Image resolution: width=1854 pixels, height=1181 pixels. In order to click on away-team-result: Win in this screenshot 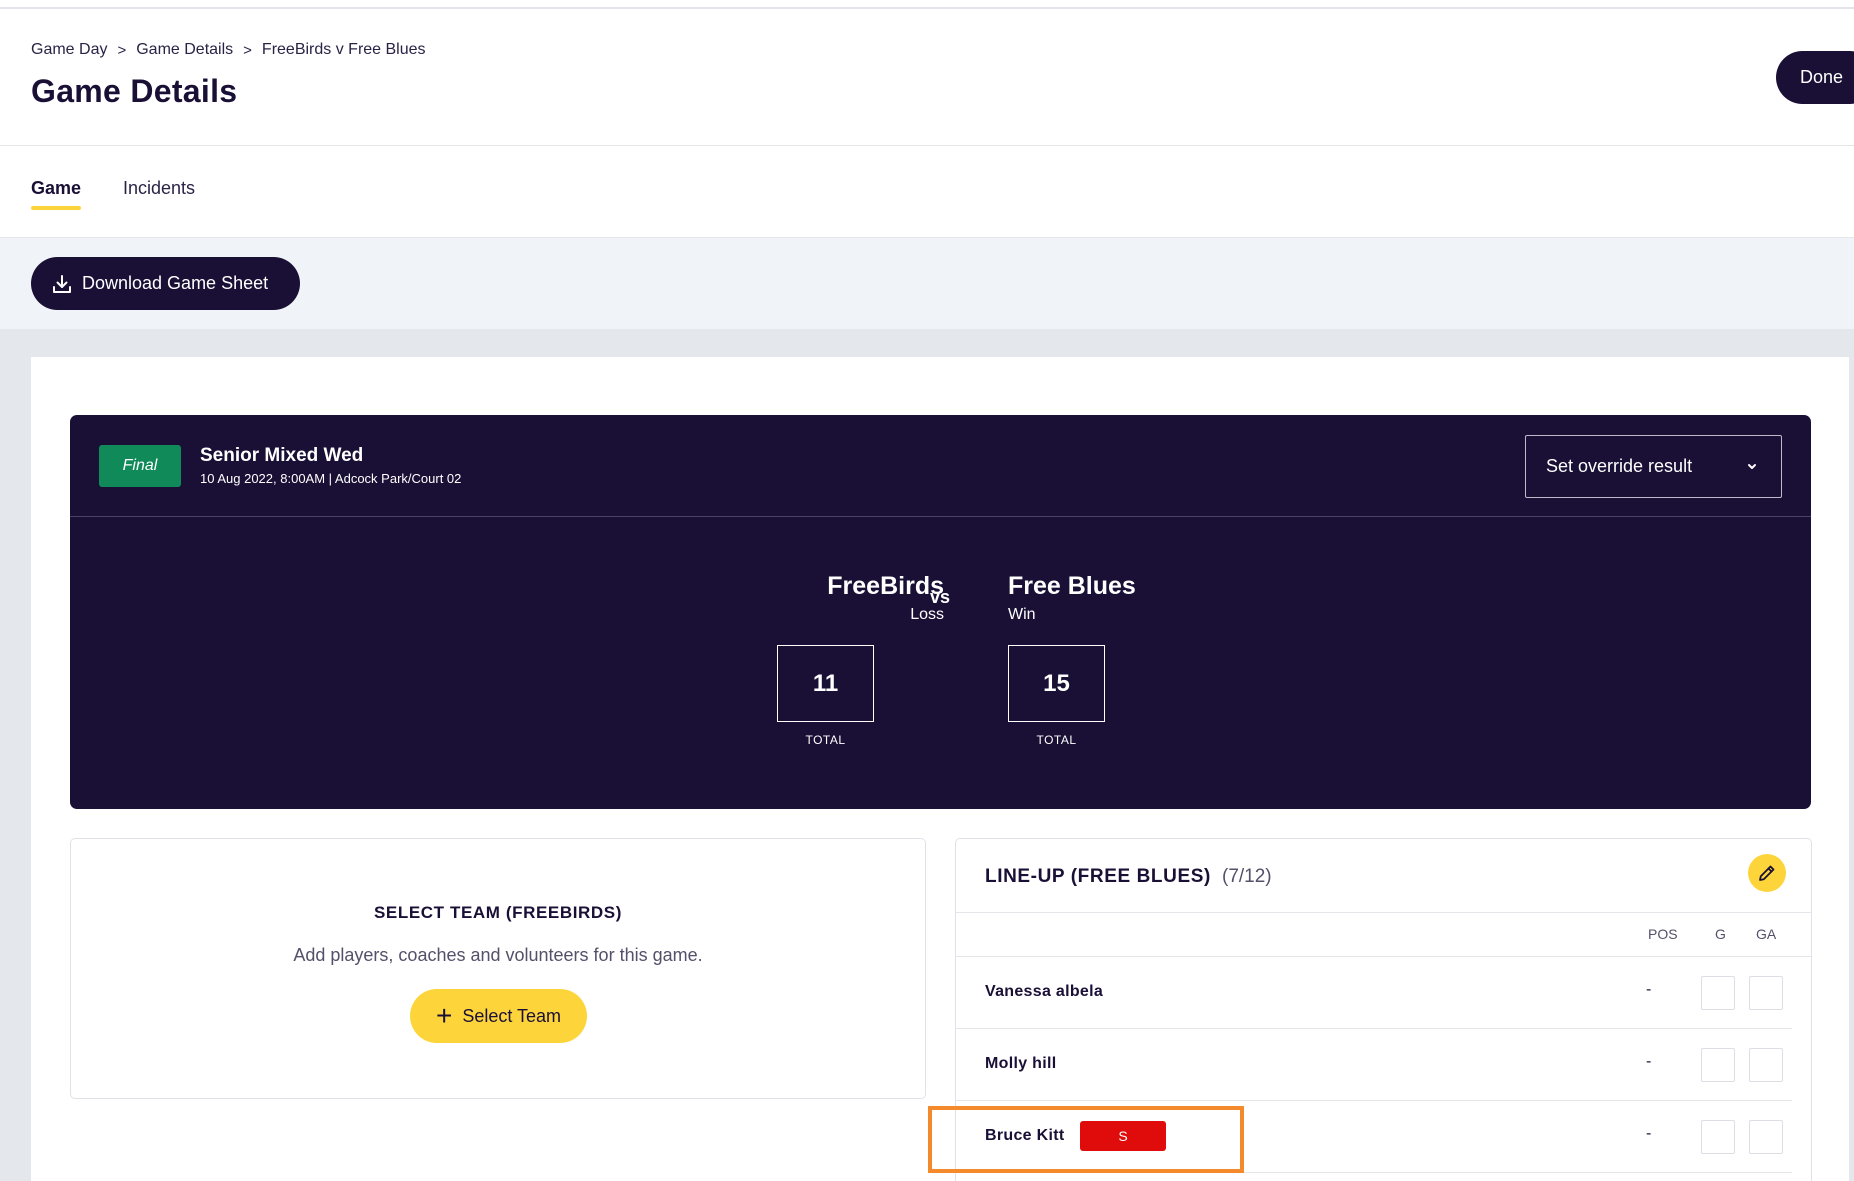, I will do `click(1022, 614)`.